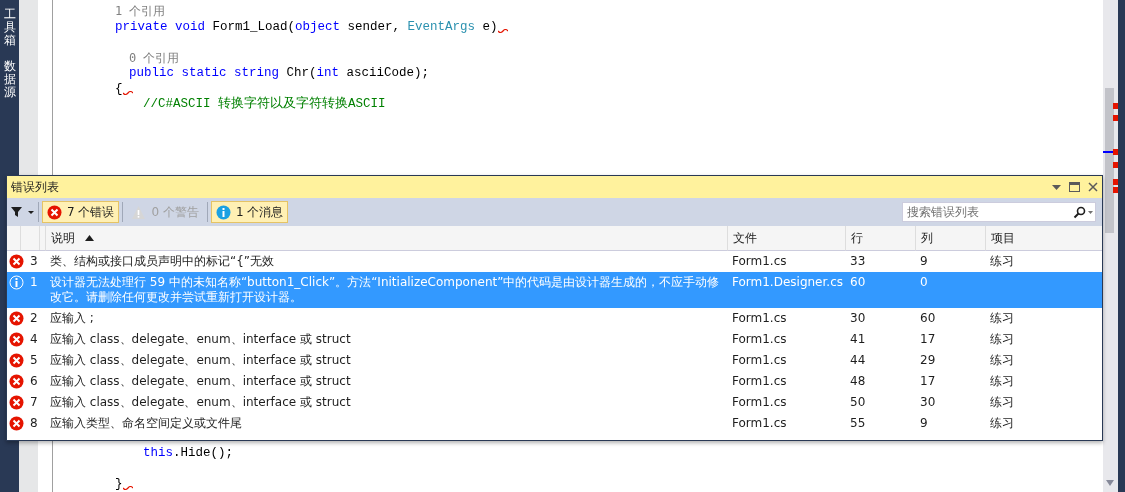 This screenshot has height=492, width=1125. Describe the element at coordinates (745, 238) in the screenshot. I see `column-header: 文件` at that location.